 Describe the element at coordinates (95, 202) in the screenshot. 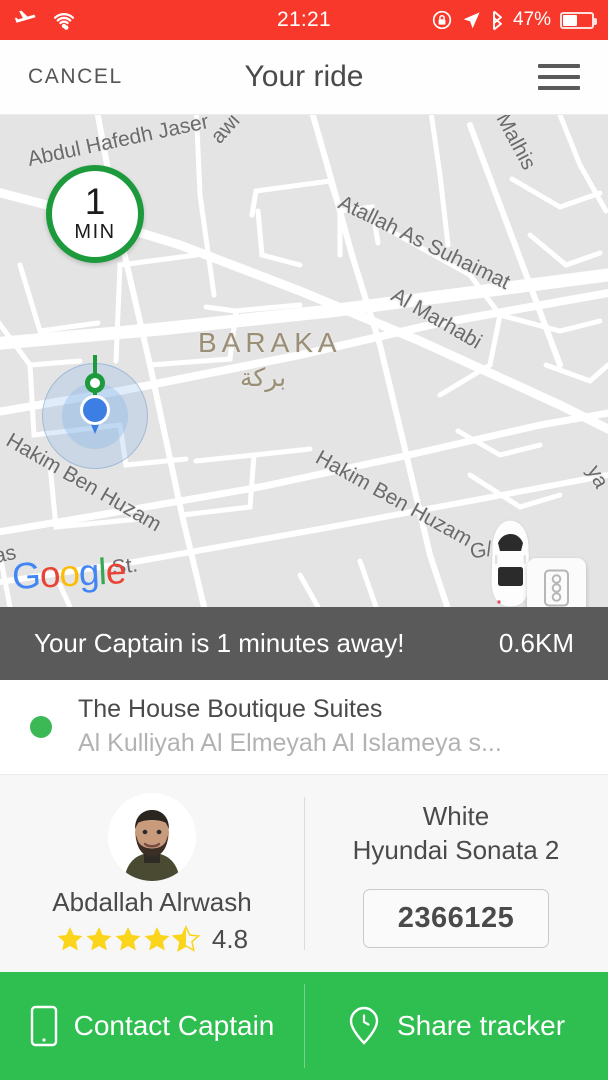

I see `eta-minutes-value: 1` at that location.